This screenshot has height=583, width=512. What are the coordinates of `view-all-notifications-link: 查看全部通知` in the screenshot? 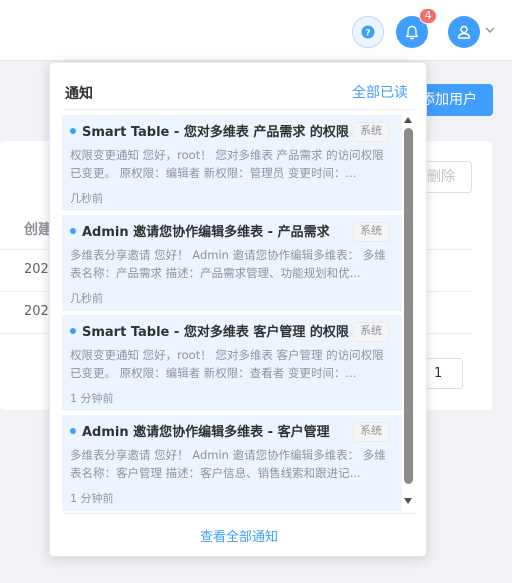 It's located at (239, 535).